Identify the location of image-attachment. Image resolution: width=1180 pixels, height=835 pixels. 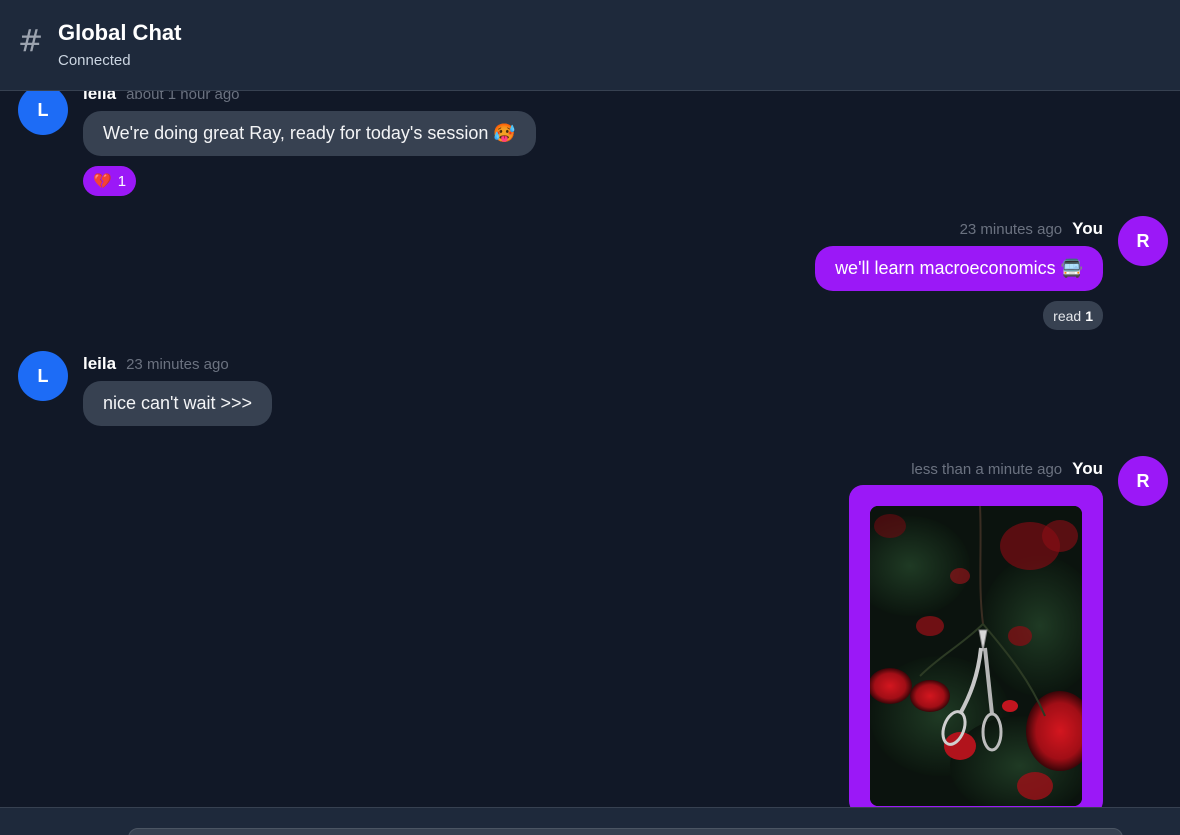
(976, 656).